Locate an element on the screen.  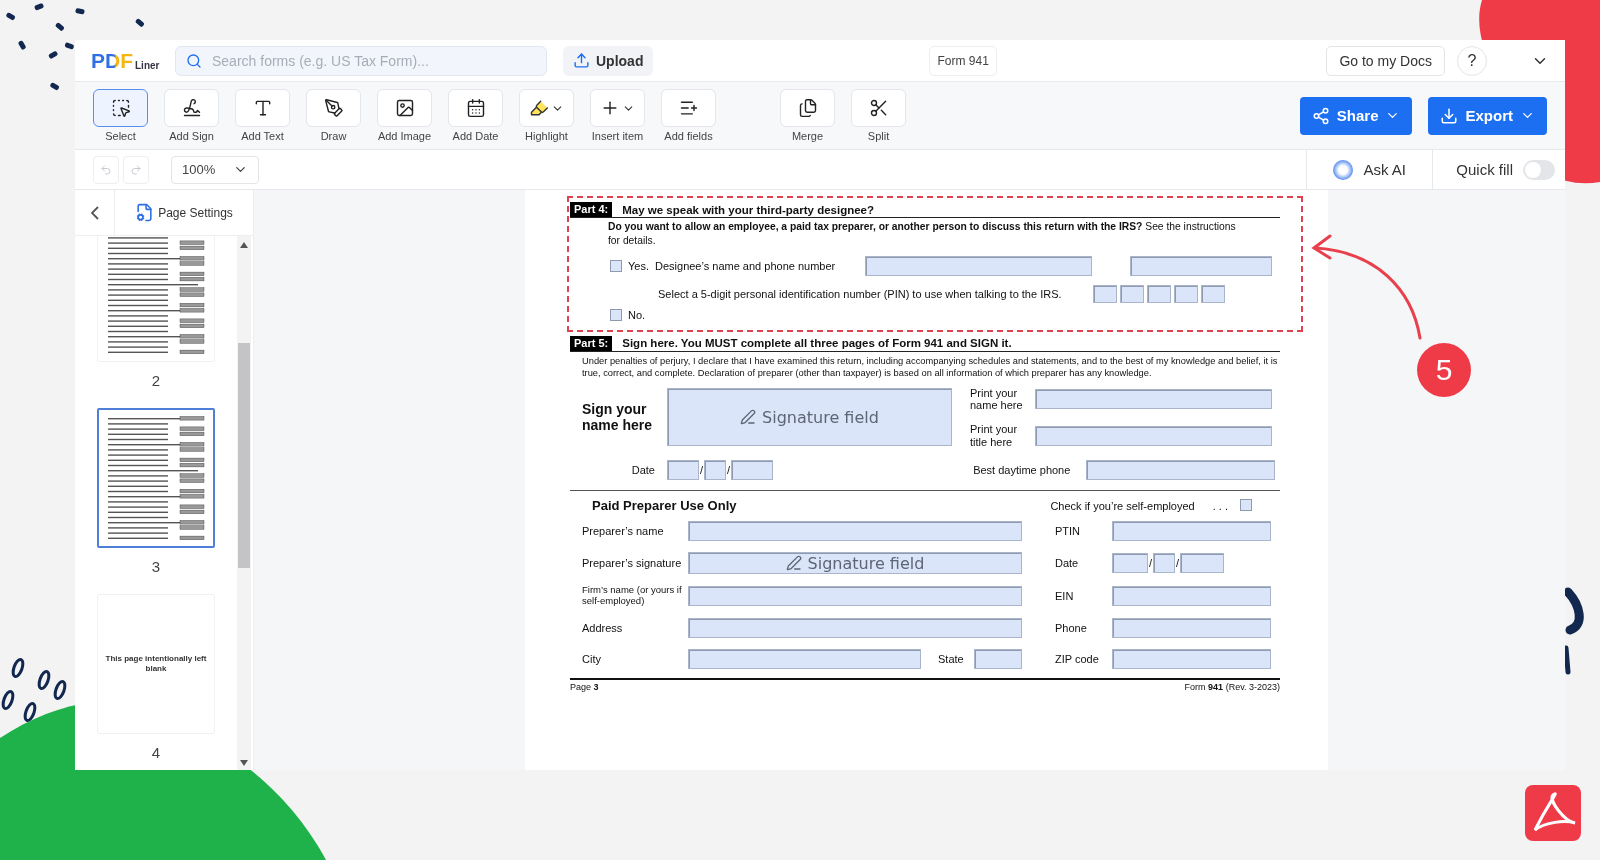
thumbnail-text: This page intentionally left blank is located at coordinates (156, 664).